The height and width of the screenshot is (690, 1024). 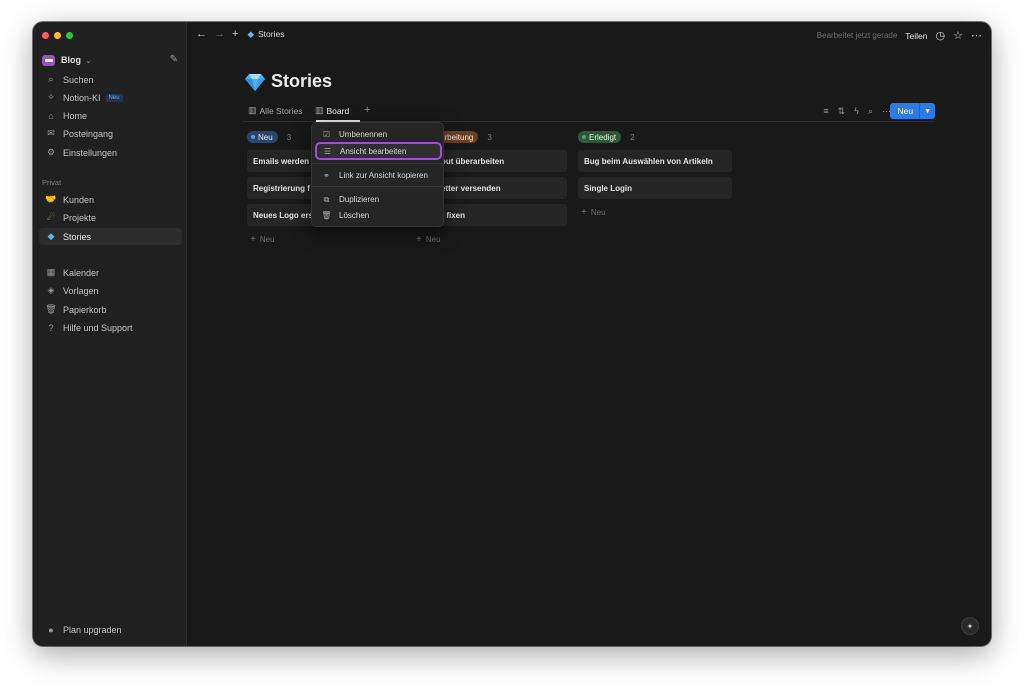 I want to click on menu-item-duplicate: ⧉ Duplizieren, so click(x=377, y=199).